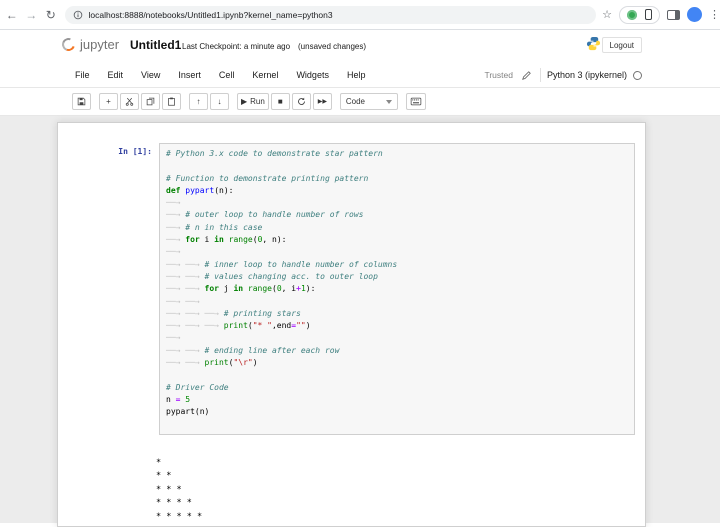 Image resolution: width=720 pixels, height=527 pixels. I want to click on jupyter-logo-text: jupyter, so click(99, 44).